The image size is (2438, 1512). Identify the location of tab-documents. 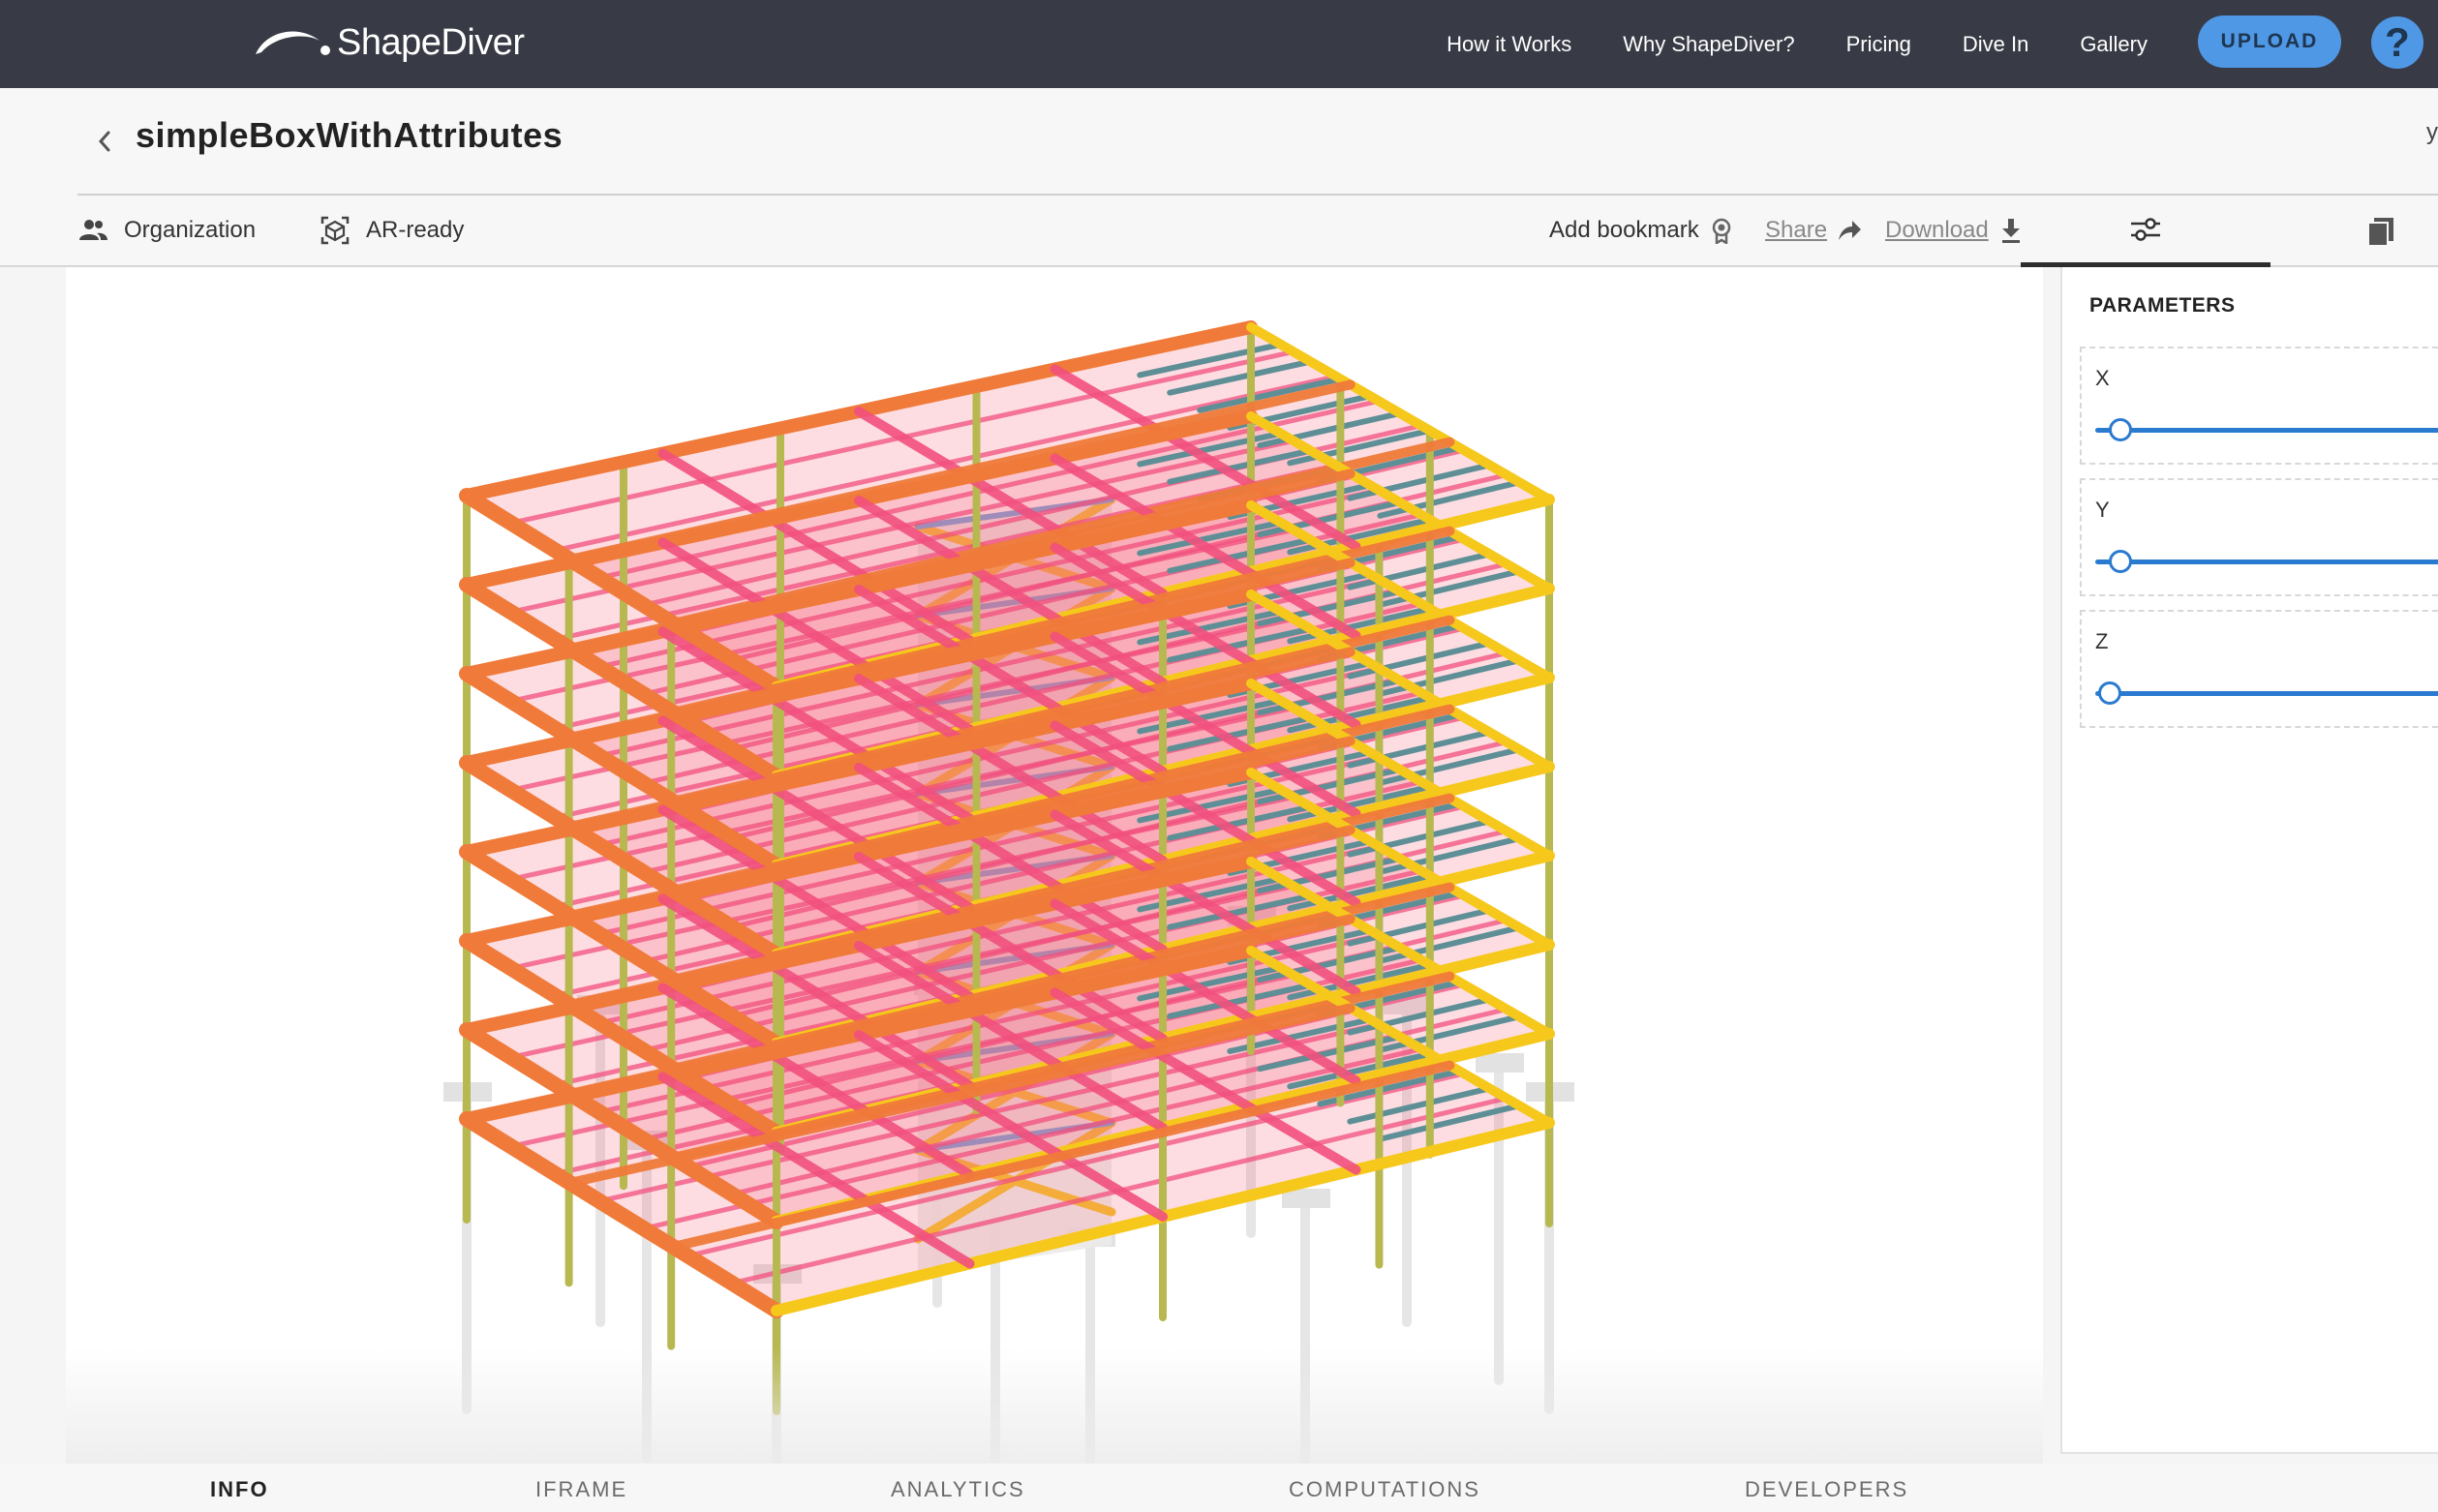
(2381, 231).